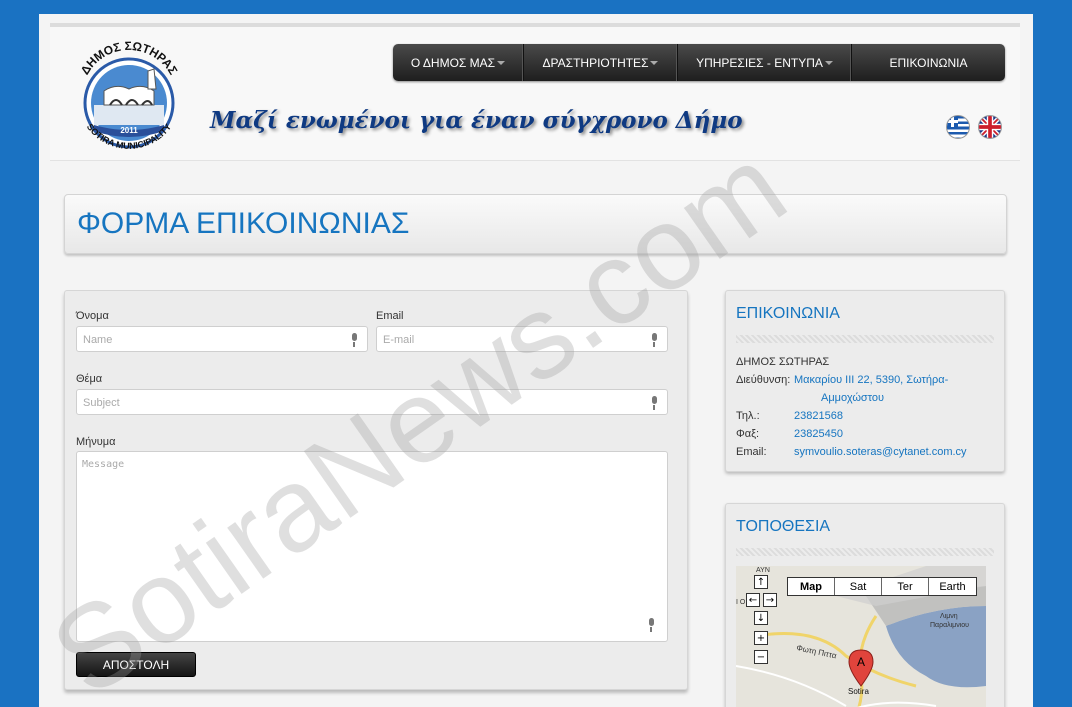 The image size is (1072, 707). I want to click on message-textarea: Message, so click(372, 546).